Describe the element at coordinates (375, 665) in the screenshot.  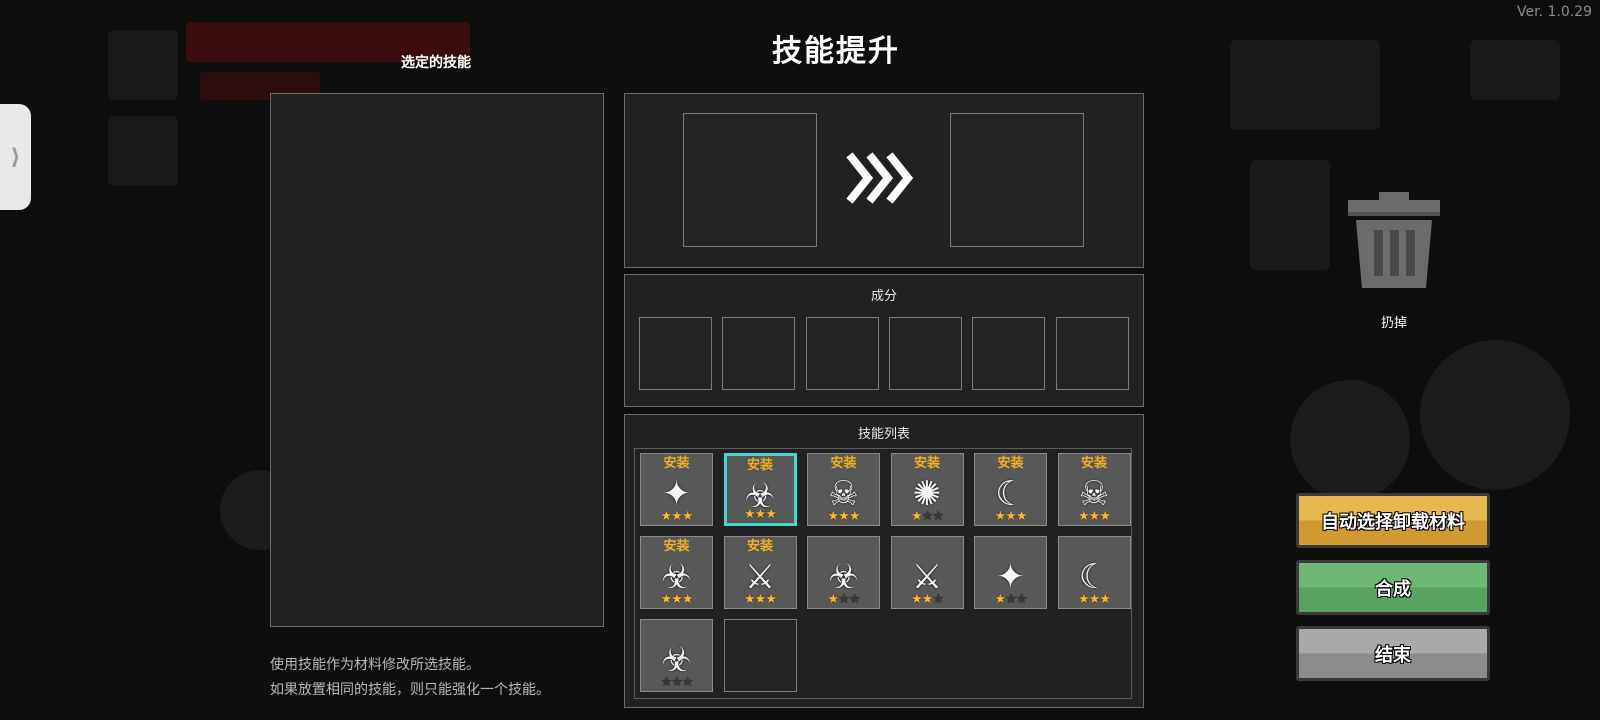
I see `description-line-1: 使用技能作为材料修改所选技能。` at that location.